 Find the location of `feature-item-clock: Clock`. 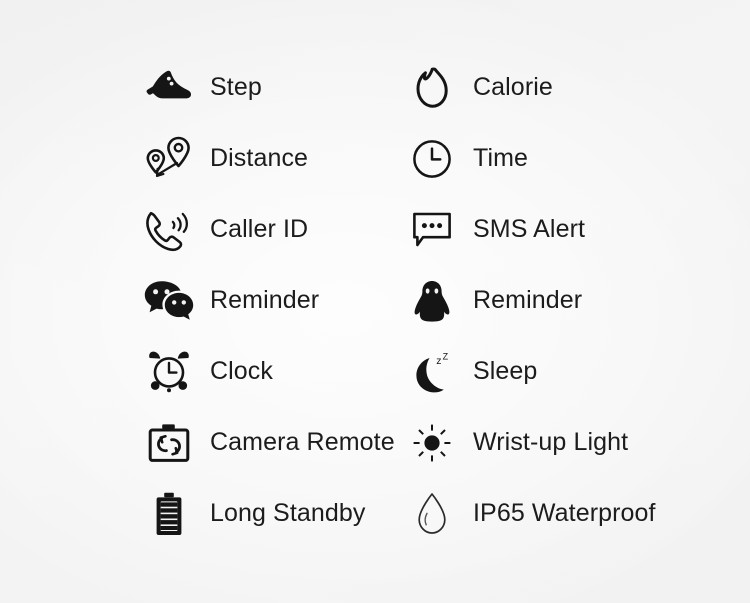

feature-item-clock: Clock is located at coordinates (270, 371).